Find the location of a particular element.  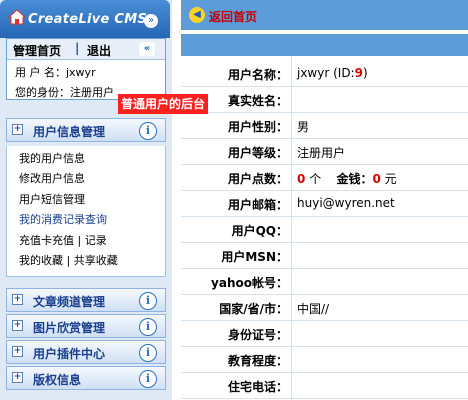

section-plugins: + 用户插件中心 i is located at coordinates (86, 352).